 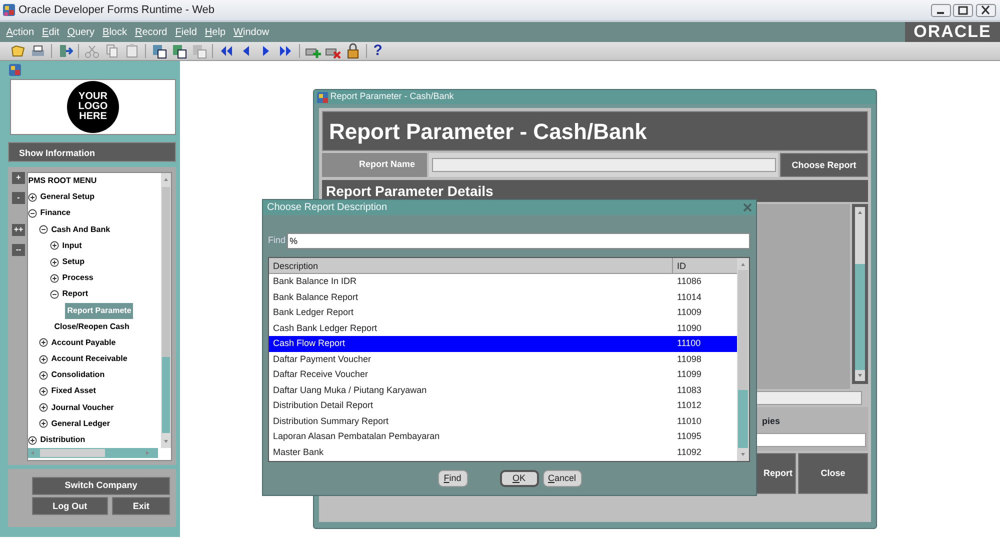 I want to click on window-title: Report Parameter - Cash/Bank, so click(x=392, y=97).